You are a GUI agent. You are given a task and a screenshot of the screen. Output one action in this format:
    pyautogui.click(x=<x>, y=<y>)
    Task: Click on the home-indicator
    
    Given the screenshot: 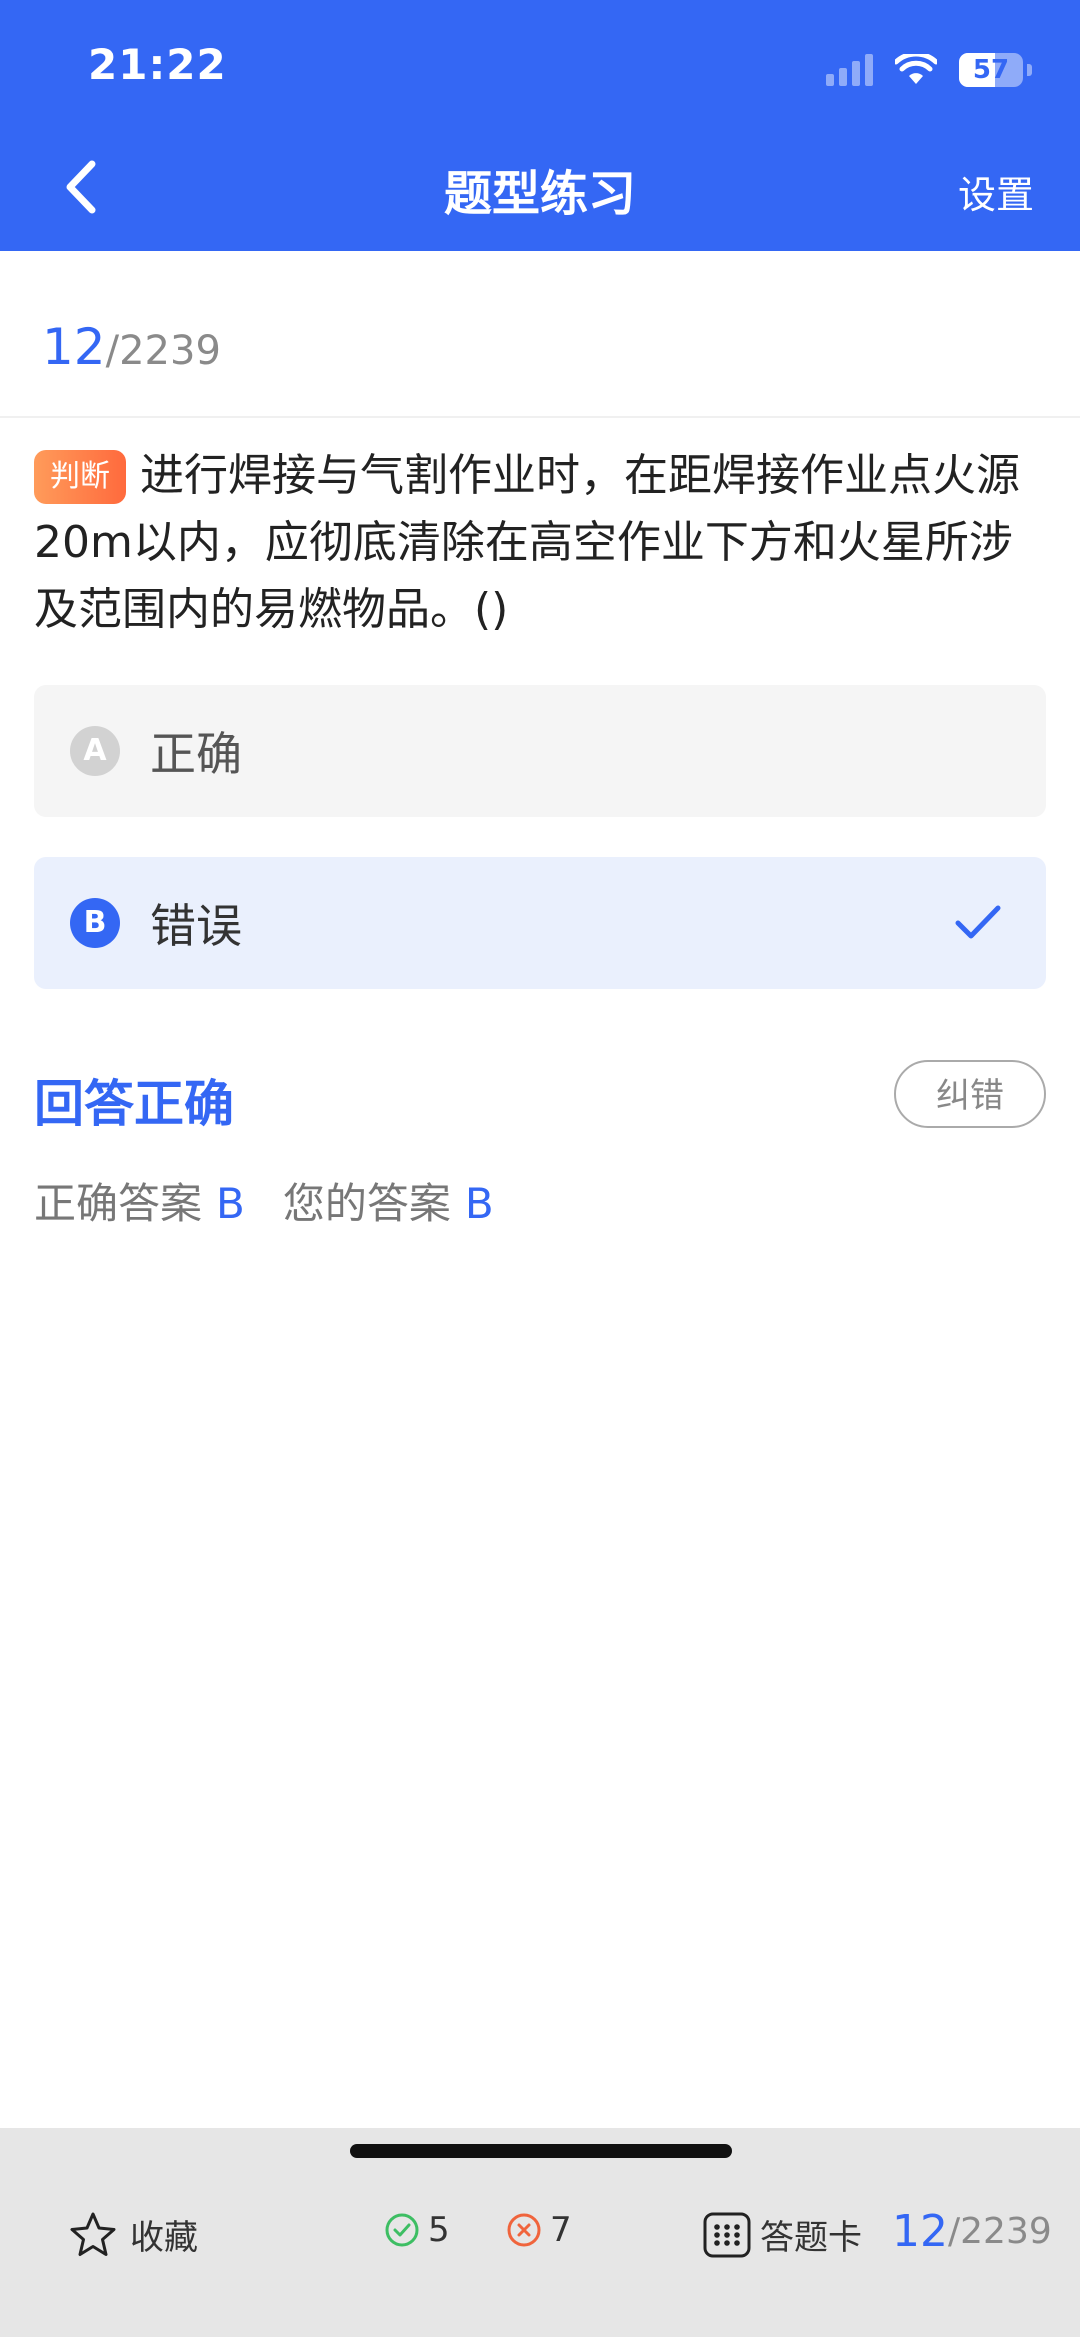 What is the action you would take?
    pyautogui.click(x=541, y=2151)
    